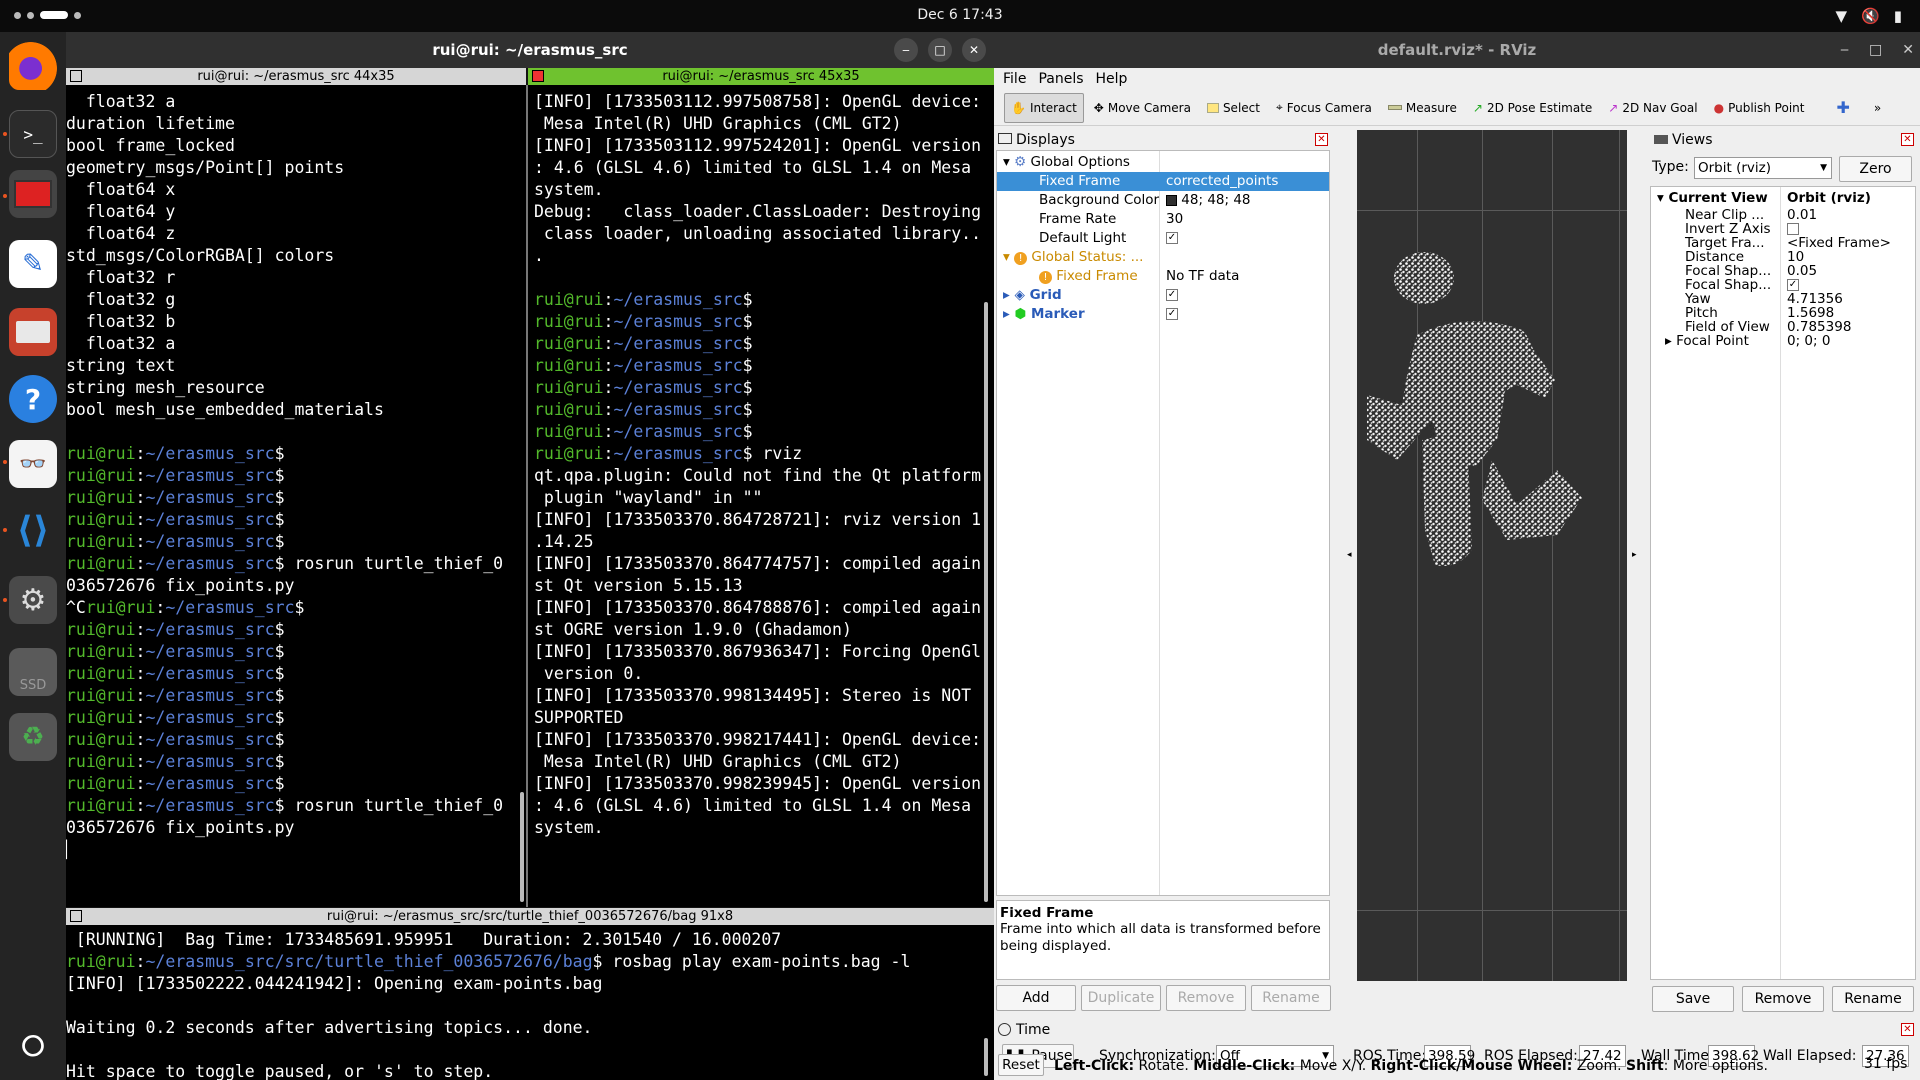 The height and width of the screenshot is (1080, 1920). I want to click on bg-color-value: 48; 48; 48, so click(1208, 200).